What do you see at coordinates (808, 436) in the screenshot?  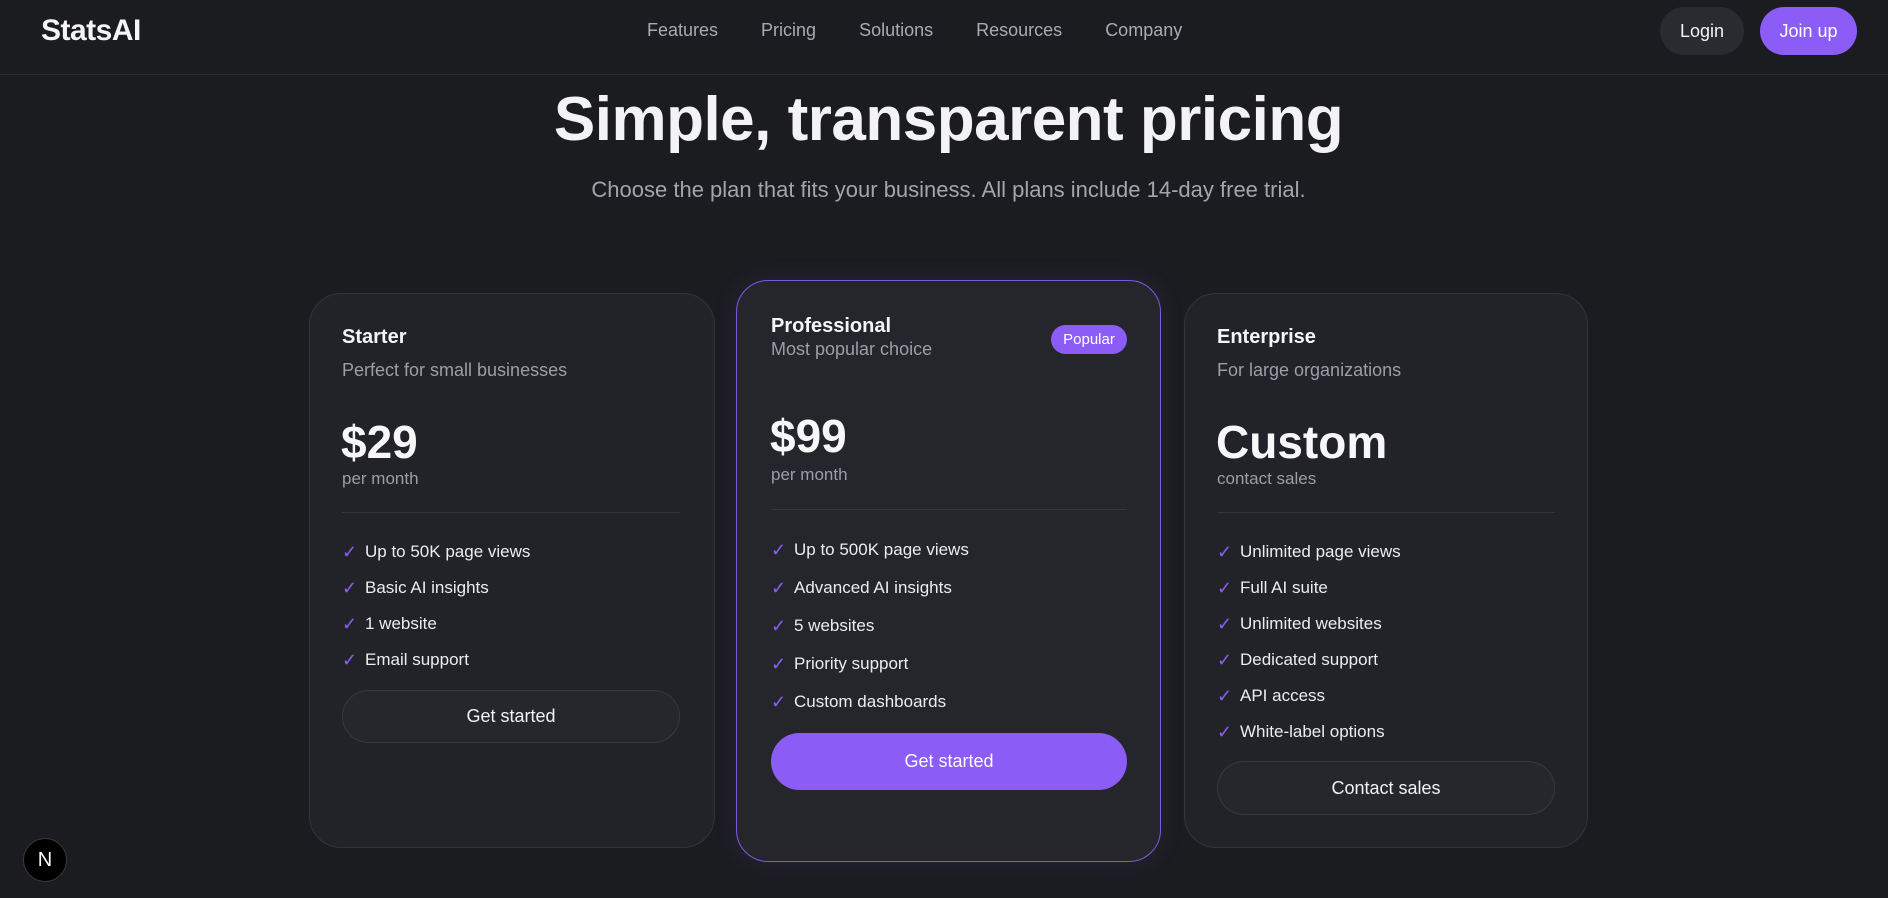 I see `plan-price: $99` at bounding box center [808, 436].